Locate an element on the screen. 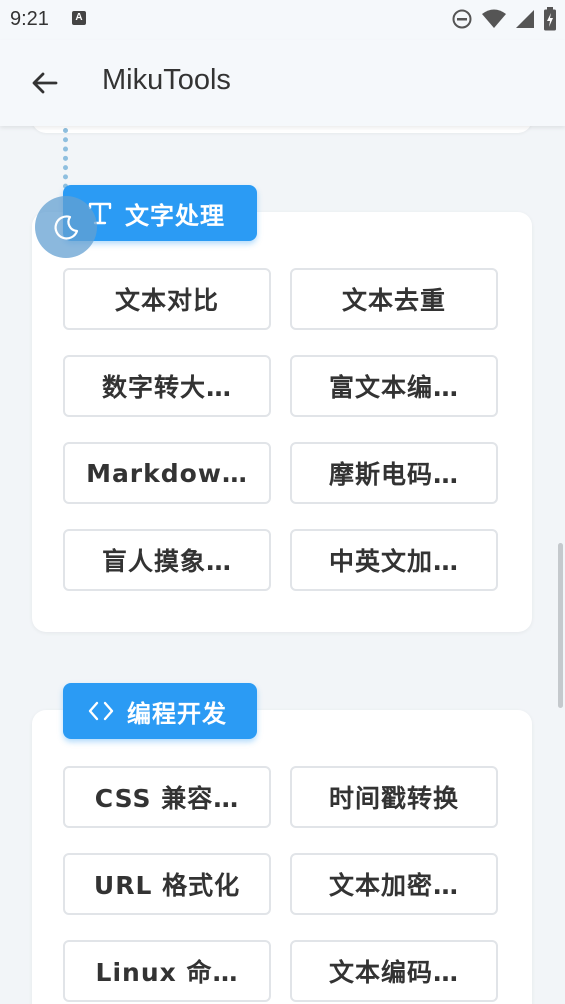  tool-button: URL 格式化 is located at coordinates (167, 884).